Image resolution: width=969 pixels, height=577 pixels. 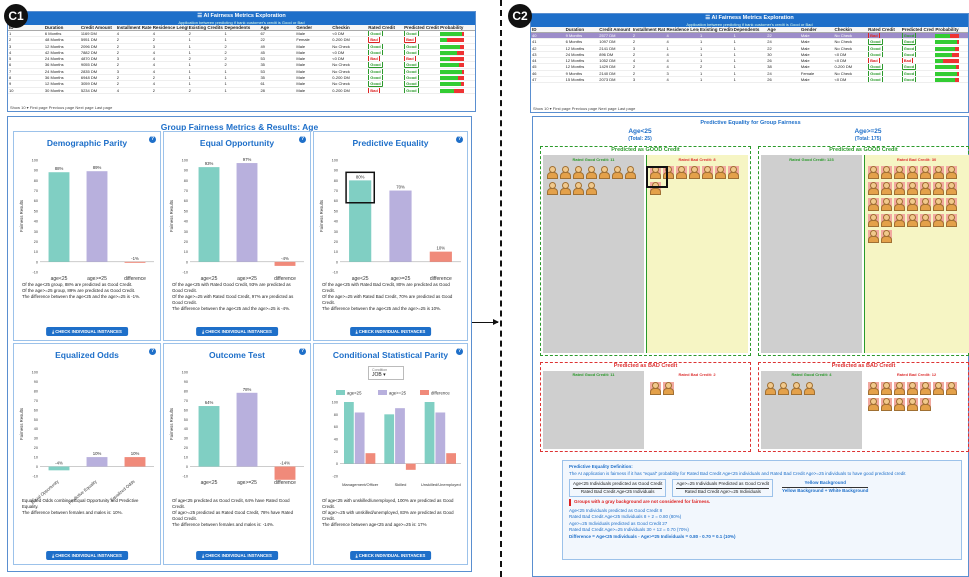 What do you see at coordinates (716, 29) in the screenshot?
I see `column-header: Existing Credits` at bounding box center [716, 29].